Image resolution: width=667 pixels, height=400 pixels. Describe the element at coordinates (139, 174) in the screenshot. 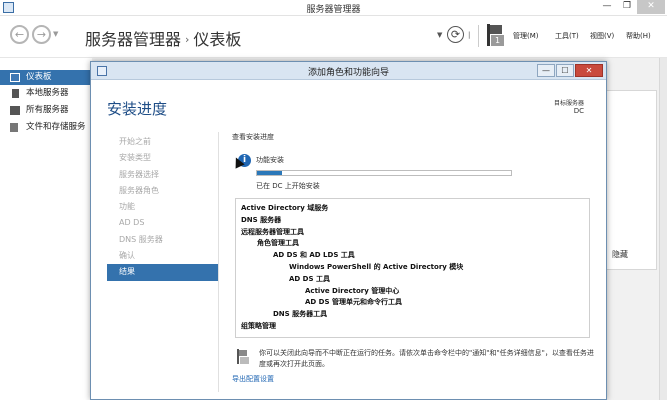

I see `step-server-selection: 服务器选择` at that location.